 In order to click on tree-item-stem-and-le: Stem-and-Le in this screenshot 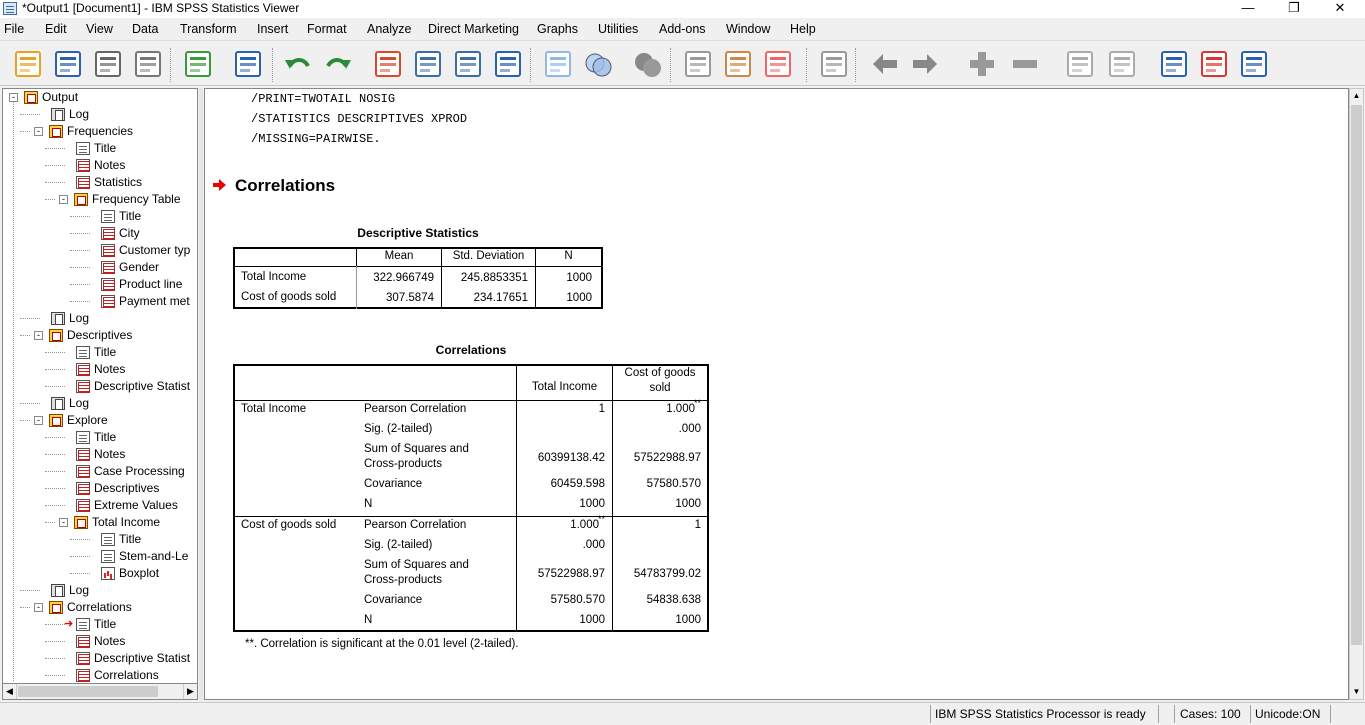, I will do `click(100, 556)`.